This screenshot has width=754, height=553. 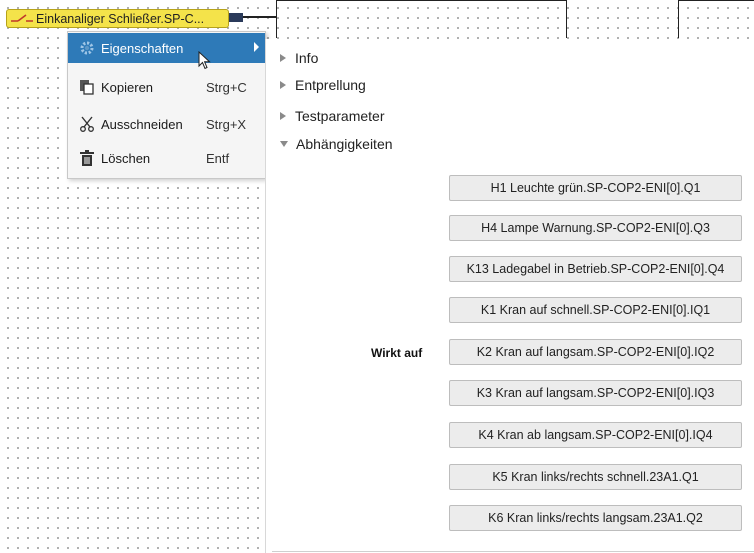 What do you see at coordinates (226, 87) in the screenshot?
I see `menu-item-shortcut: Strg+C` at bounding box center [226, 87].